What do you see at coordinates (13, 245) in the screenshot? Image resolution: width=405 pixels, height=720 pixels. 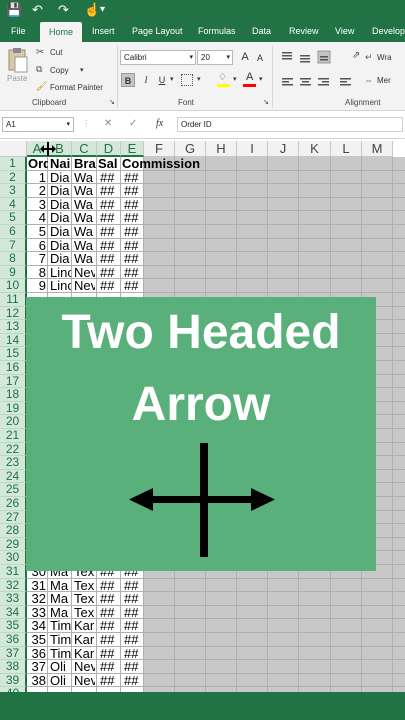 I see `row-header: 7` at bounding box center [13, 245].